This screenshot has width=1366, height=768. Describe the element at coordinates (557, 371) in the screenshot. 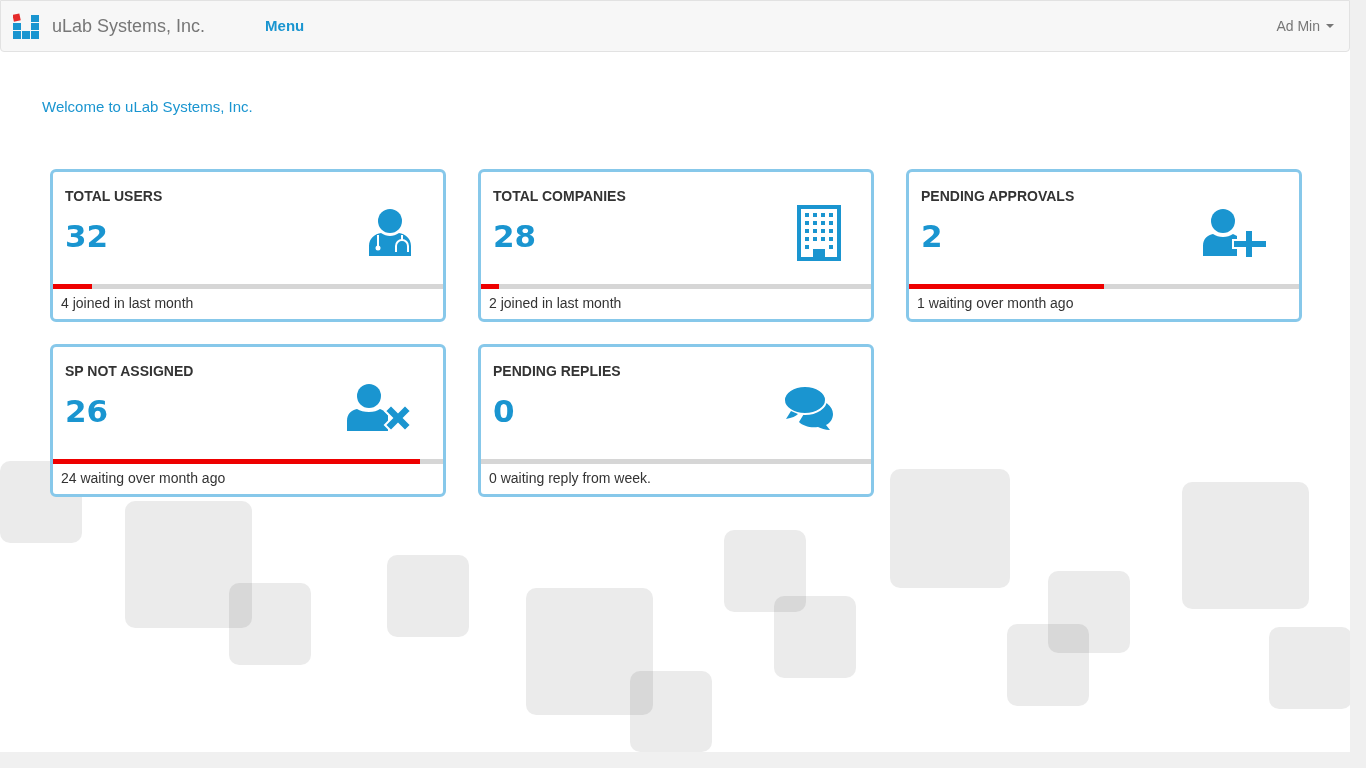

I see `card-title: PENDING REPLIES` at that location.